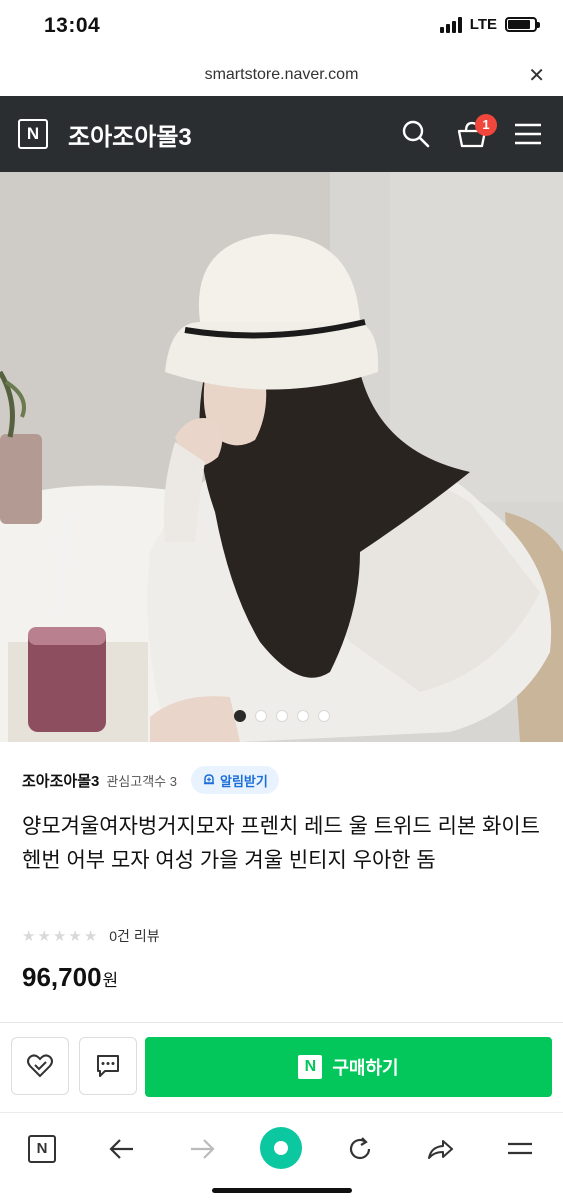  I want to click on share-icon, so click(440, 1149).